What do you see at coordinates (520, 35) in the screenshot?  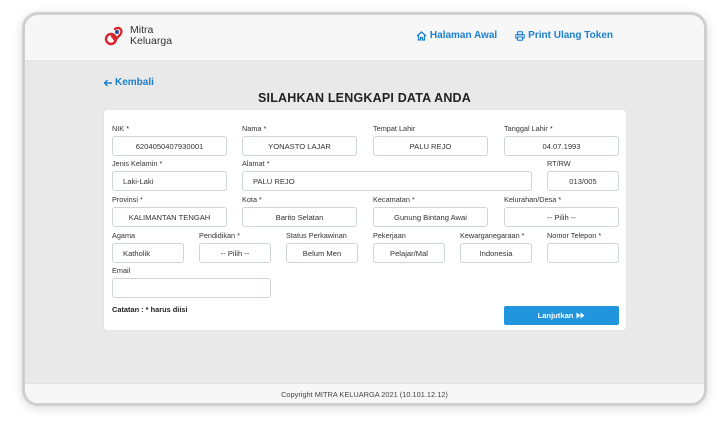 I see `print-icon` at bounding box center [520, 35].